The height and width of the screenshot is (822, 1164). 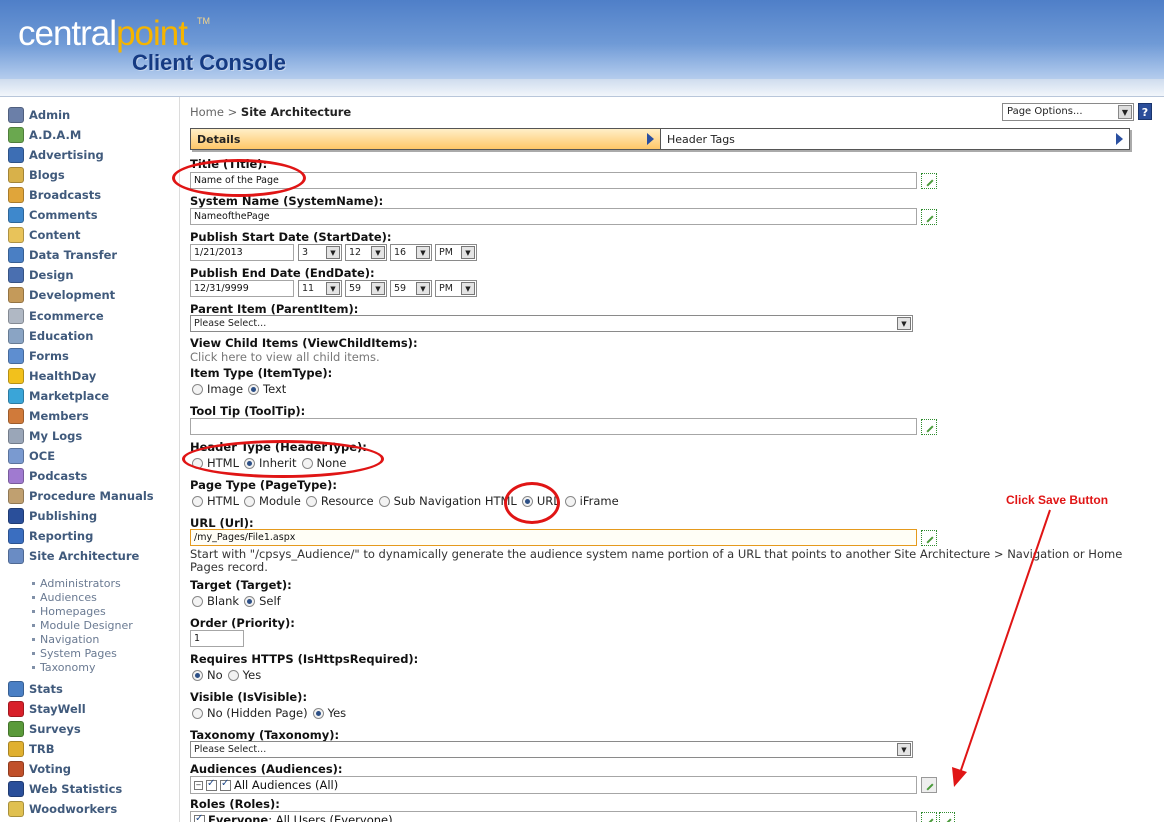 I want to click on sidebar-item-reporting: Reporting, so click(x=50, y=536).